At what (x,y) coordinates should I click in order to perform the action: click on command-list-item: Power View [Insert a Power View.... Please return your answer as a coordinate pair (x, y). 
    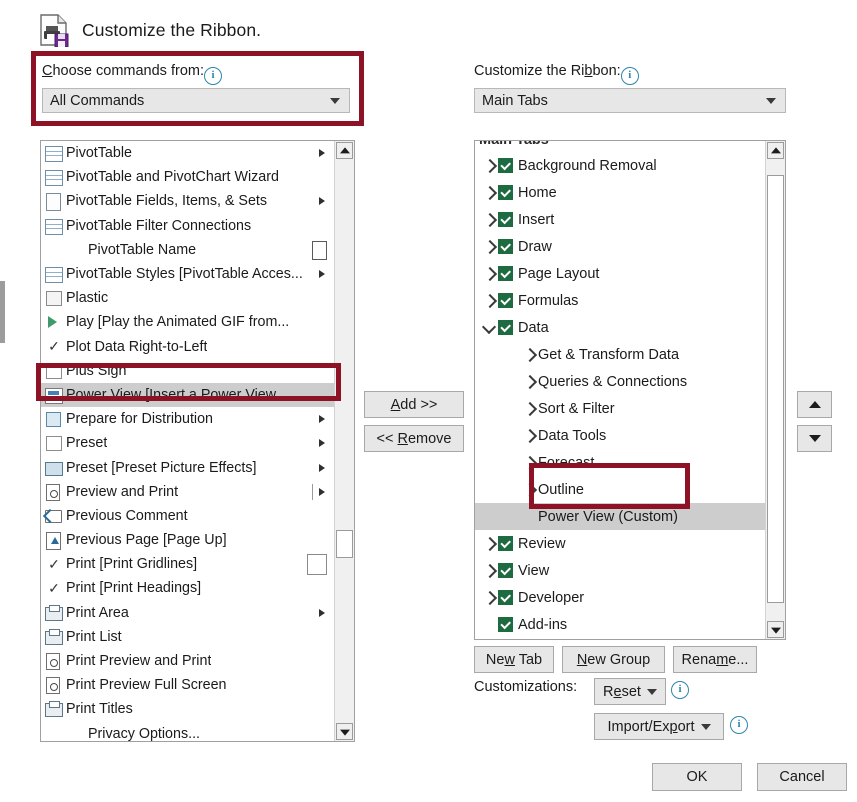
    Looking at the image, I should click on (188, 395).